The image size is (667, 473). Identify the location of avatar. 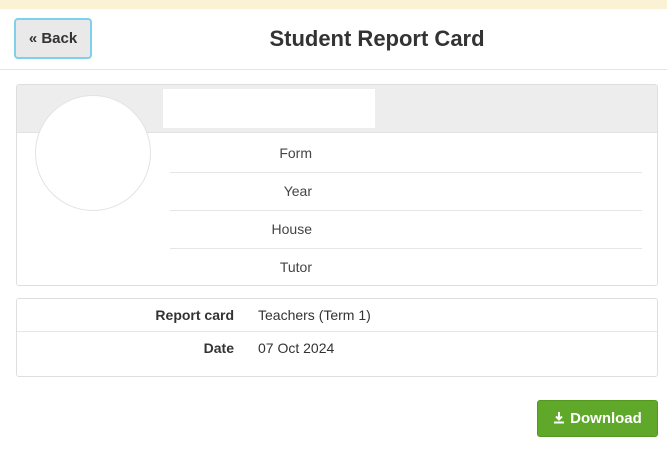
(93, 153).